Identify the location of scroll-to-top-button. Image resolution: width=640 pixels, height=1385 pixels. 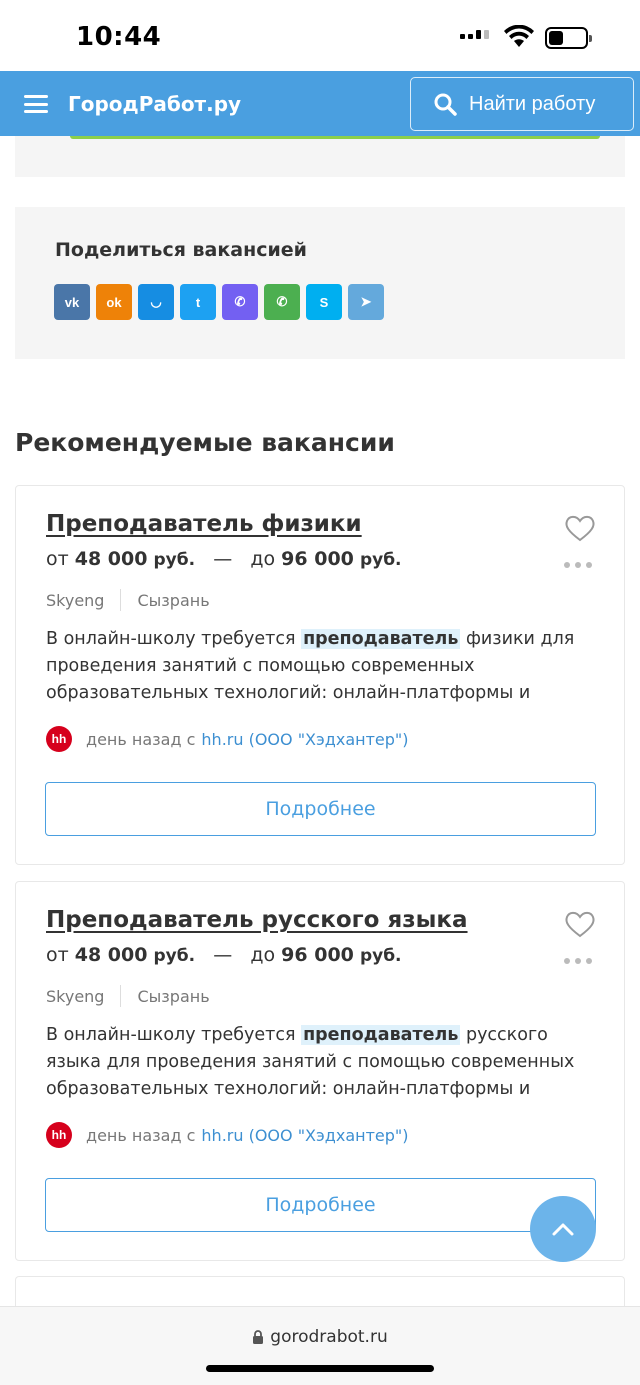
(563, 1229).